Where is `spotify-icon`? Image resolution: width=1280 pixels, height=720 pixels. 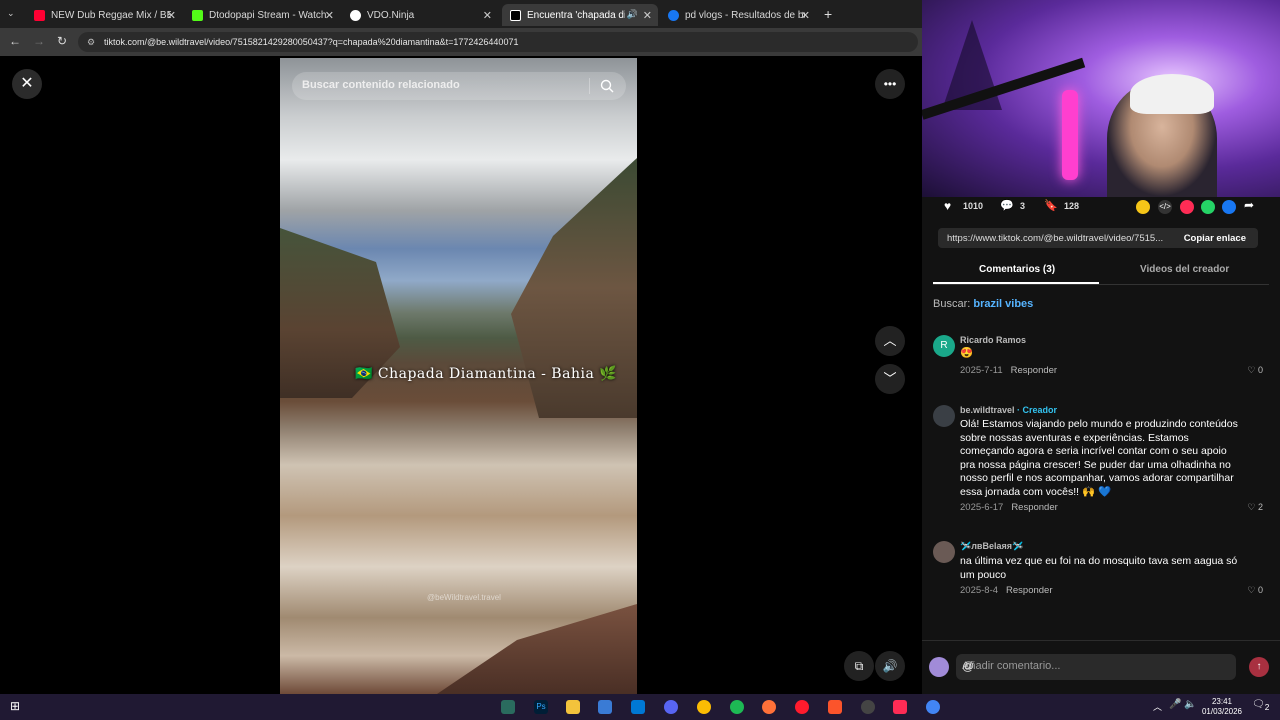 spotify-icon is located at coordinates (737, 707).